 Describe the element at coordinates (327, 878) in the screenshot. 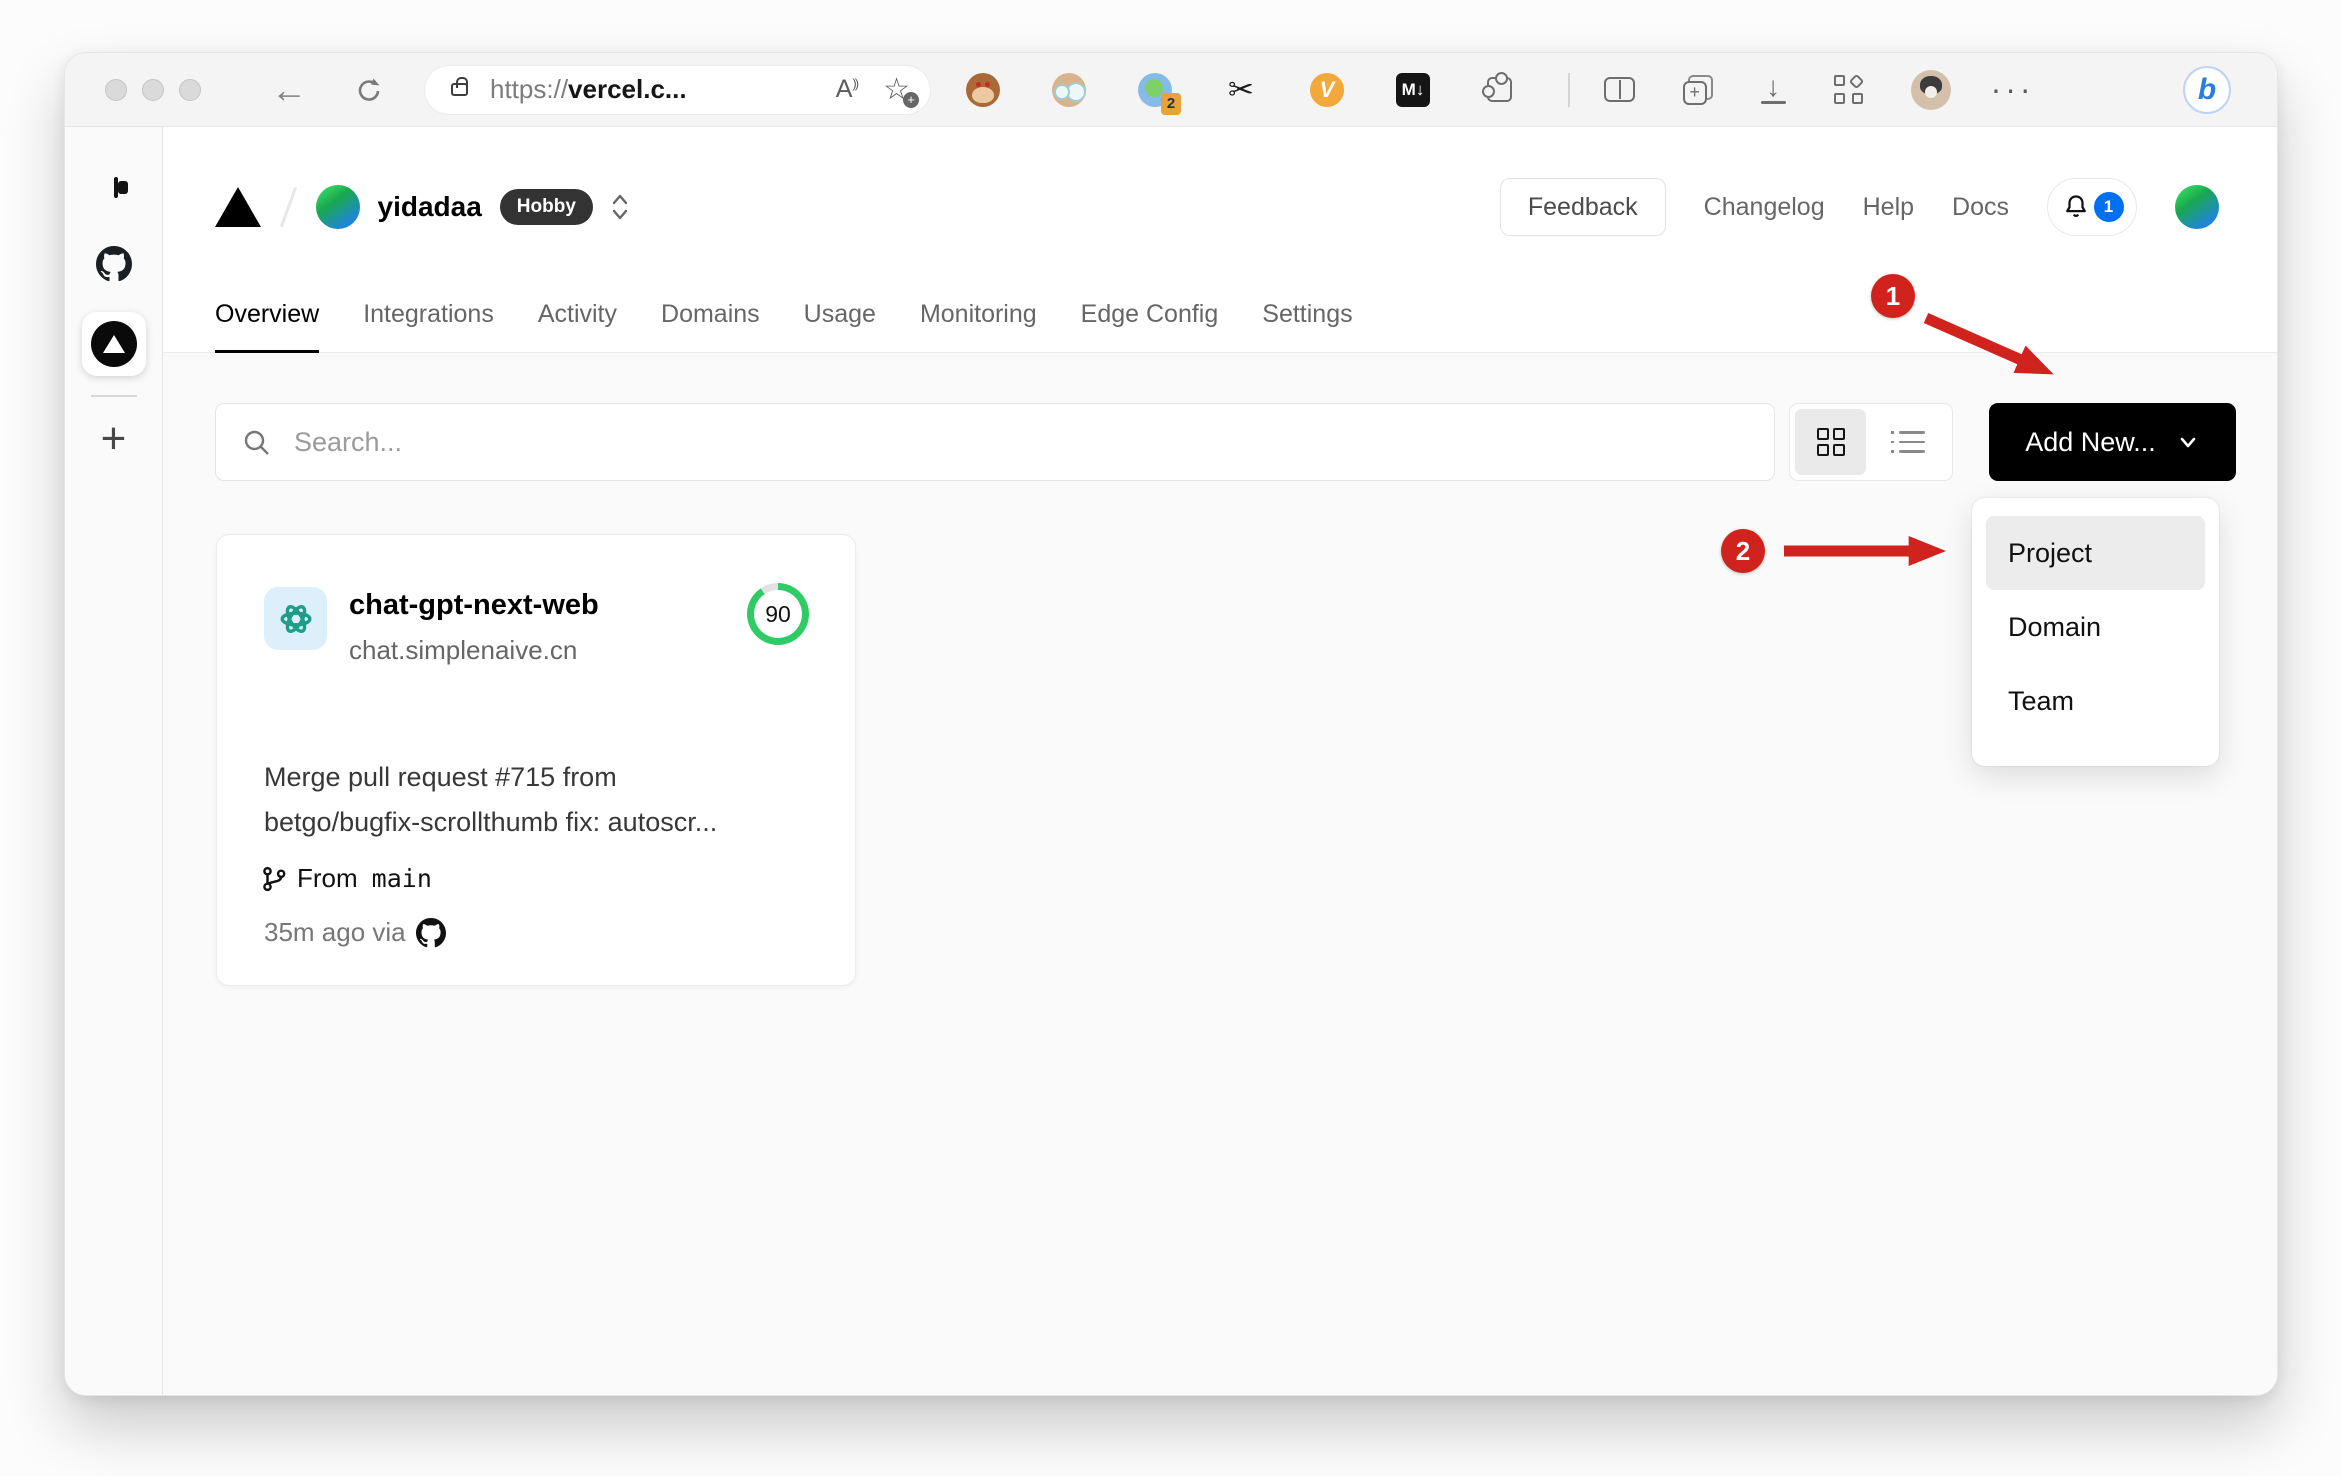

I see `from-label: From` at that location.